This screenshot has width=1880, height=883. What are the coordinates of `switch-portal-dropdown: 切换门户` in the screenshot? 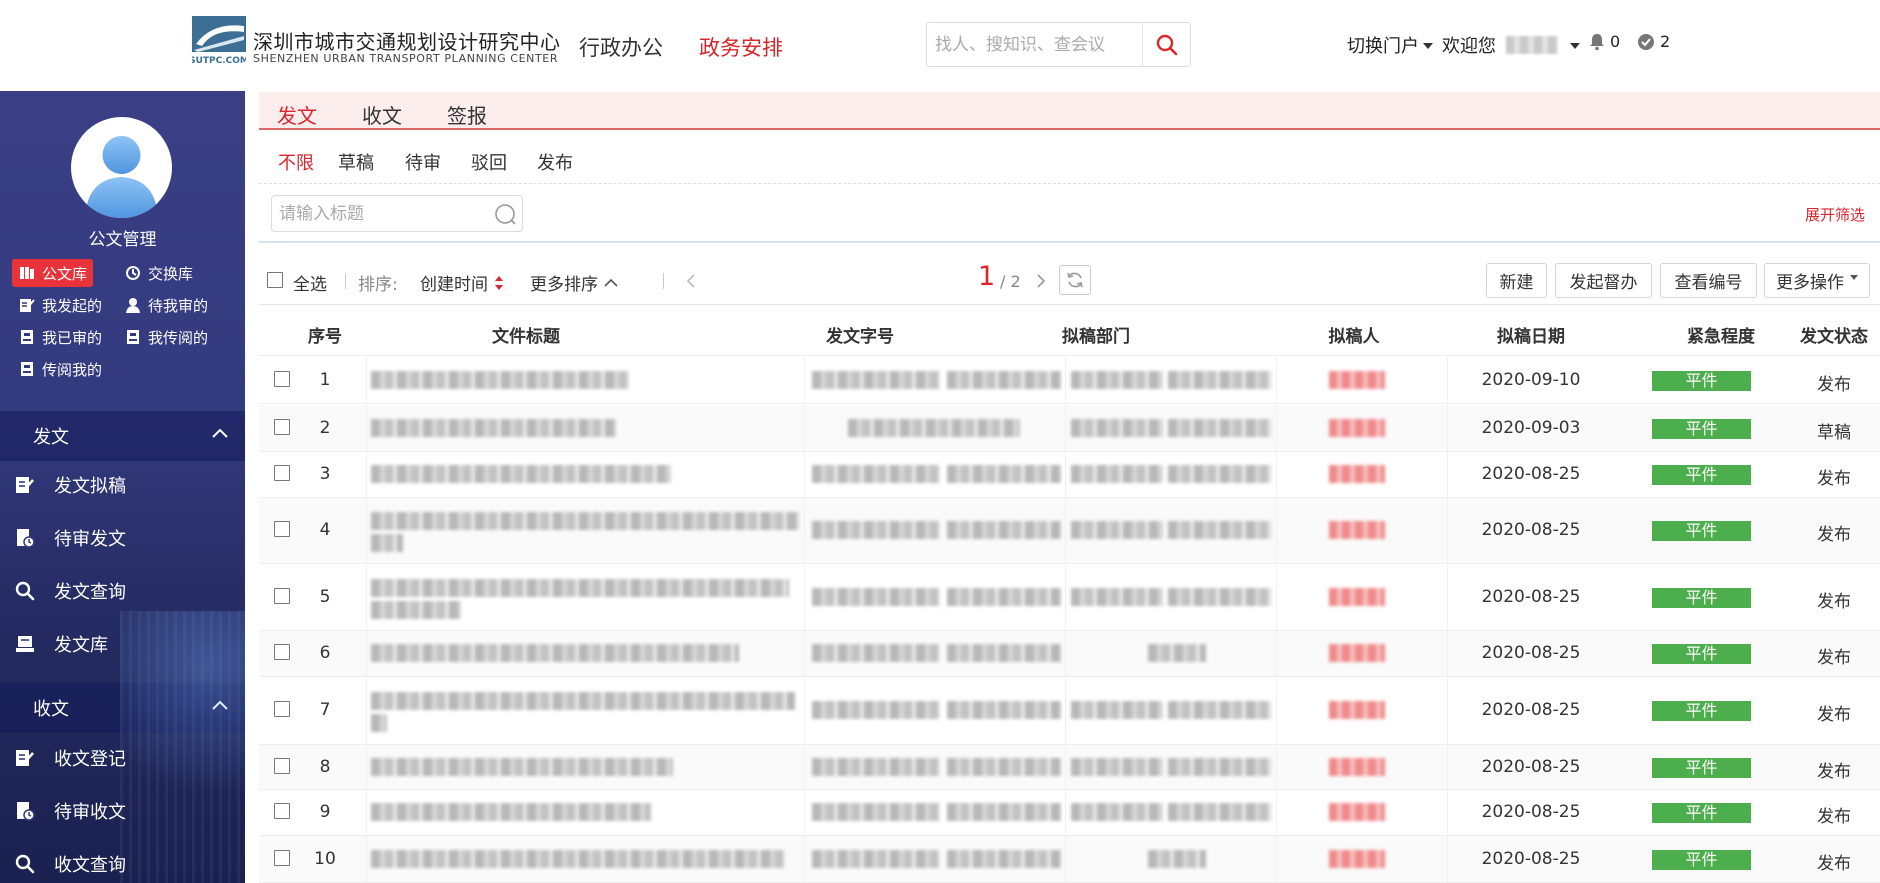 It's located at (1390, 45).